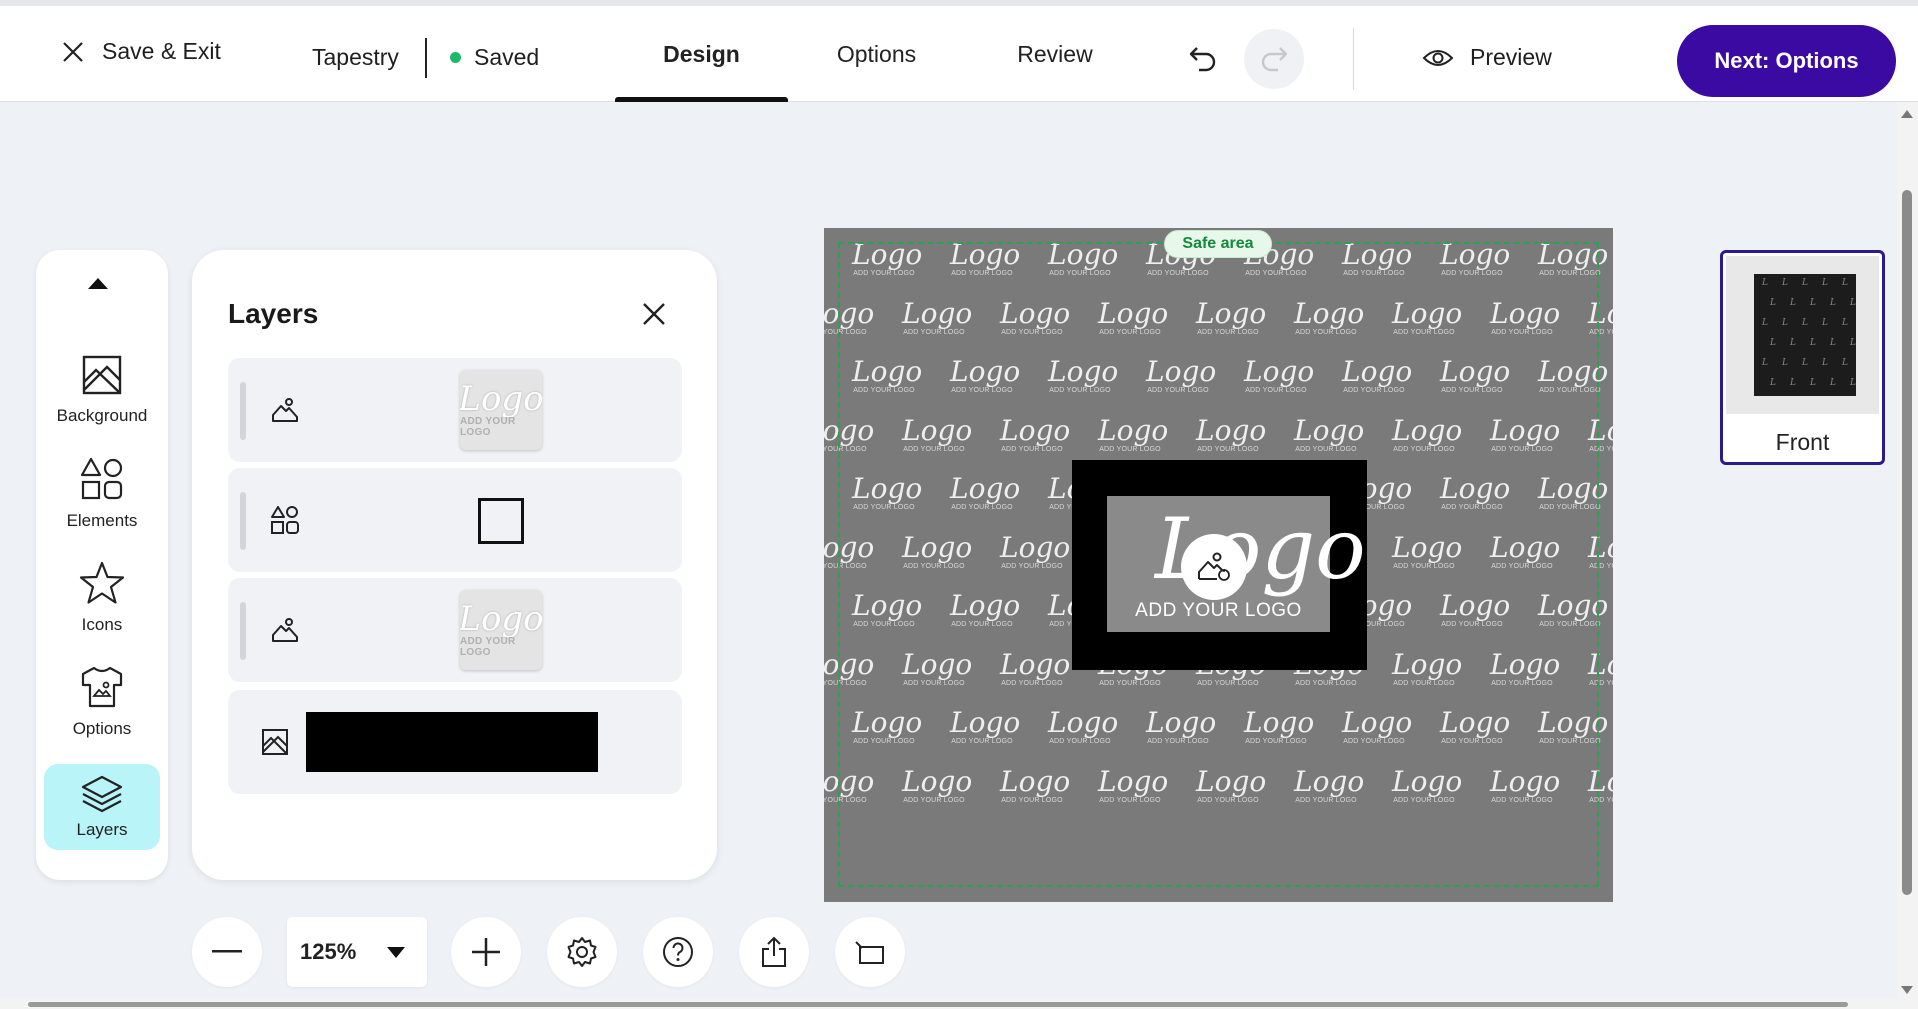 This screenshot has height=1009, width=1918. What do you see at coordinates (876, 54) in the screenshot?
I see `tab-options: Options` at bounding box center [876, 54].